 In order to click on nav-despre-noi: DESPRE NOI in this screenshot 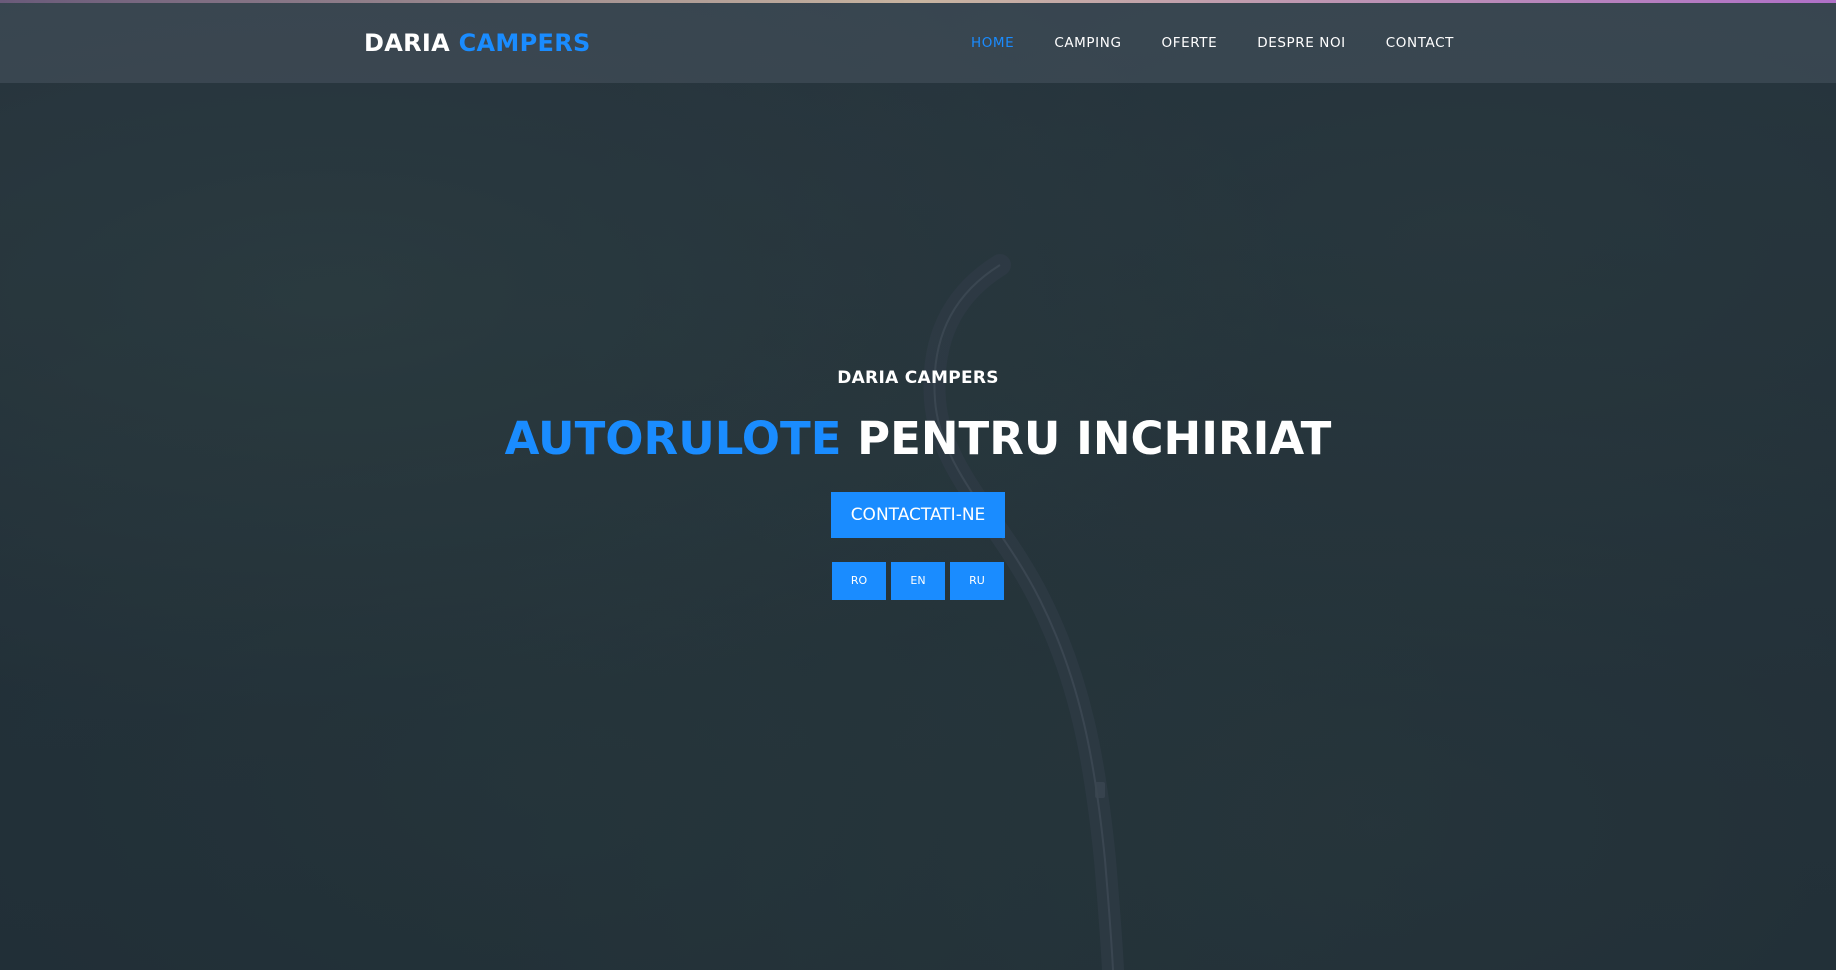, I will do `click(1301, 43)`.